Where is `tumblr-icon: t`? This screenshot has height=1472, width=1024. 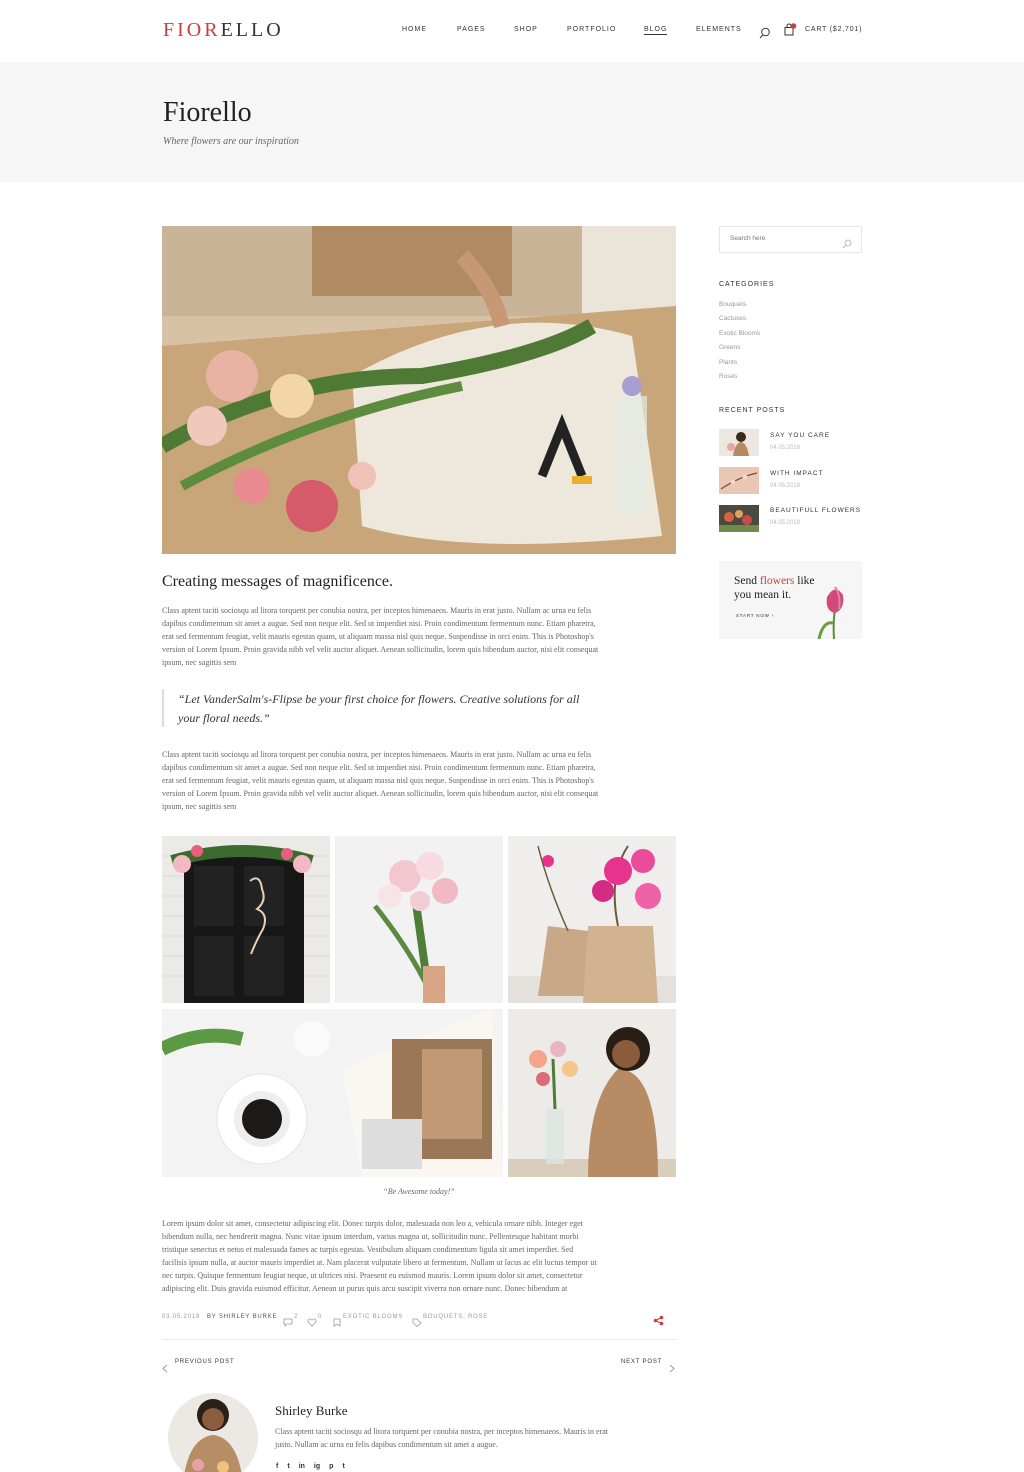
tumblr-icon: t is located at coordinates (343, 1466).